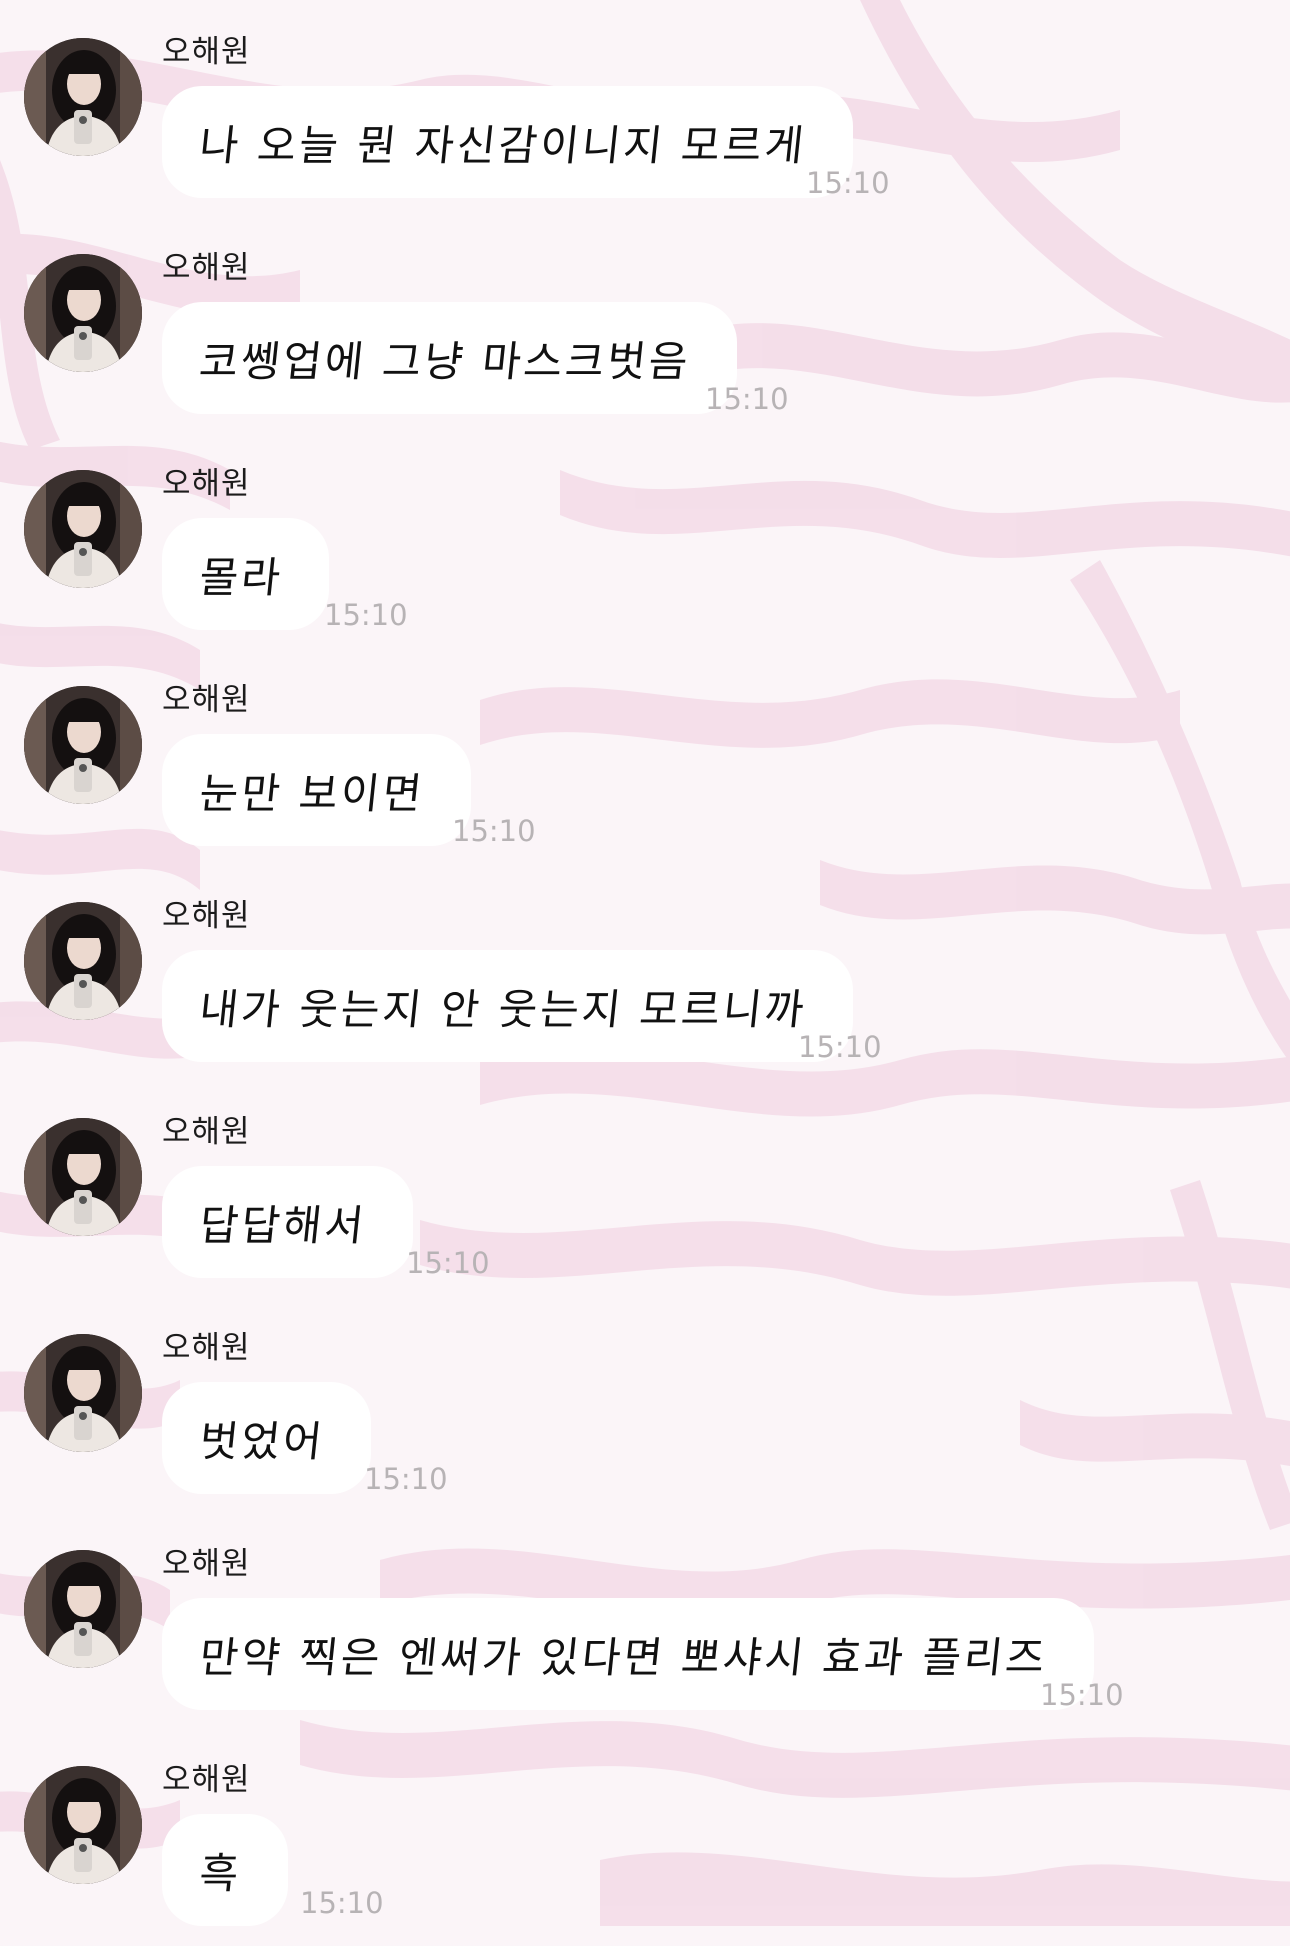  I want to click on message-row: 오해원 흑 15:10, so click(645, 1841).